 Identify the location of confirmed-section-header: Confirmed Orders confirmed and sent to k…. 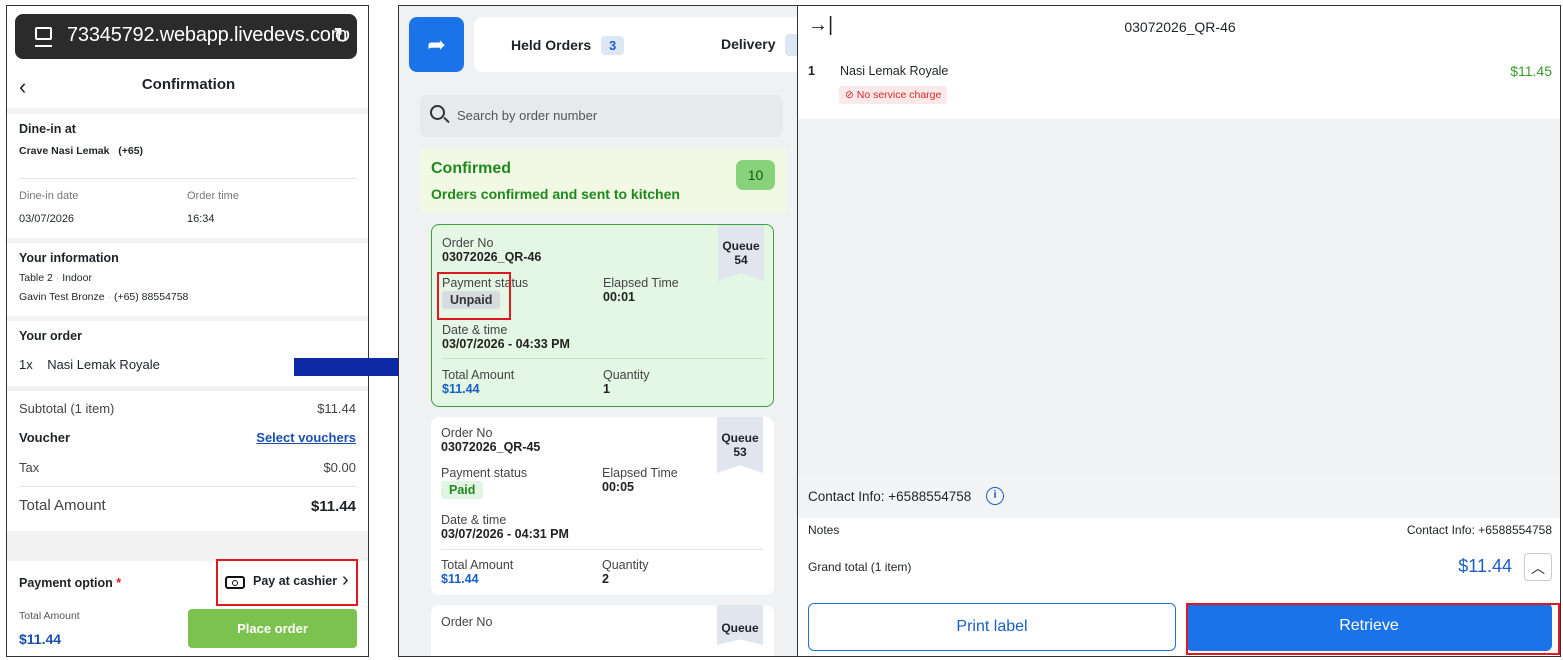
(603, 181).